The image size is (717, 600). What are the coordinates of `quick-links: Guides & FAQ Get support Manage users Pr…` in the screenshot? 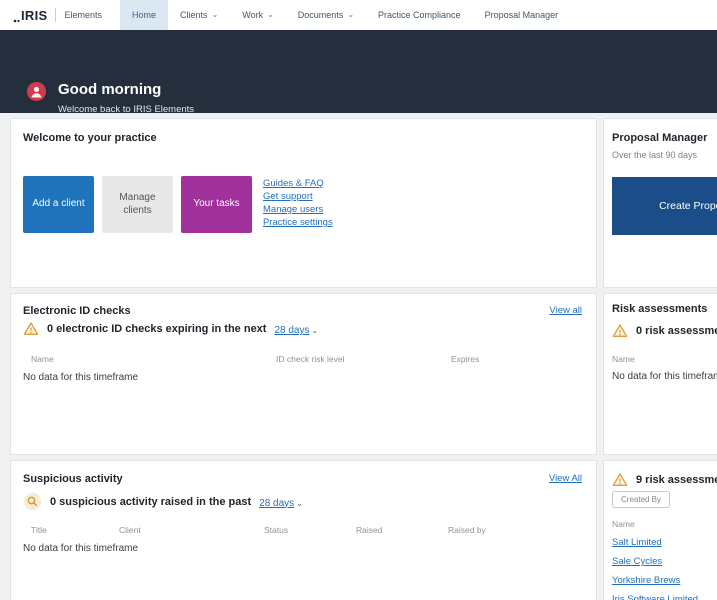 It's located at (298, 203).